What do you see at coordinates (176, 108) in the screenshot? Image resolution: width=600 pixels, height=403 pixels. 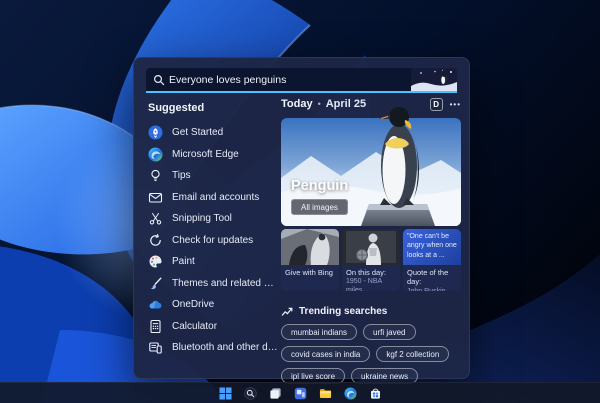 I see `suggested-title: Suggested` at bounding box center [176, 108].